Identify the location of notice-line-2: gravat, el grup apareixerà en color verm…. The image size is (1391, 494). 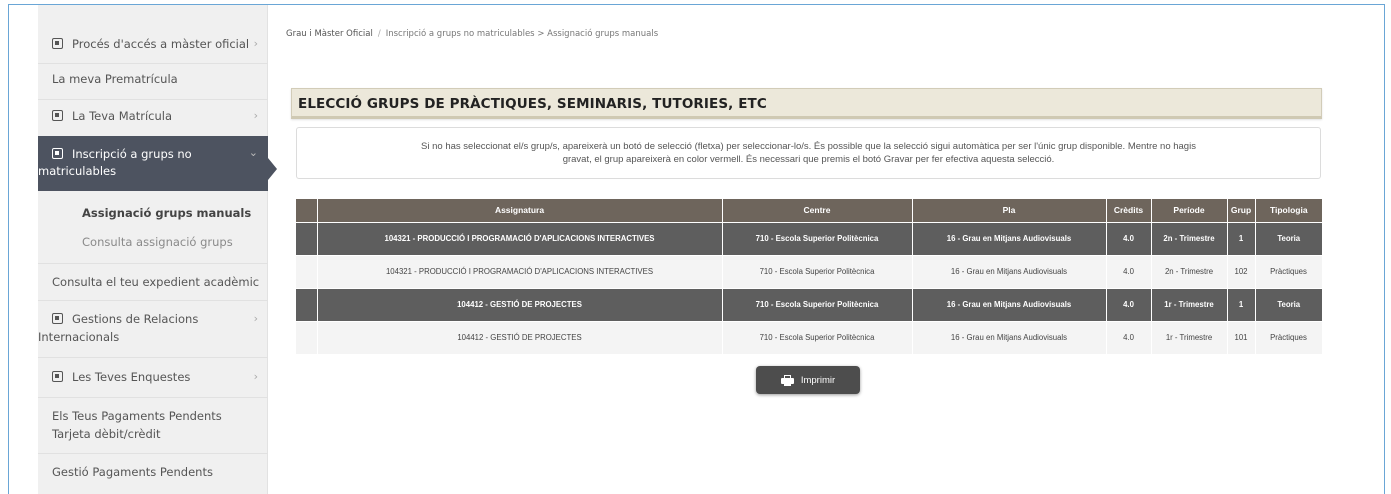
(808, 159).